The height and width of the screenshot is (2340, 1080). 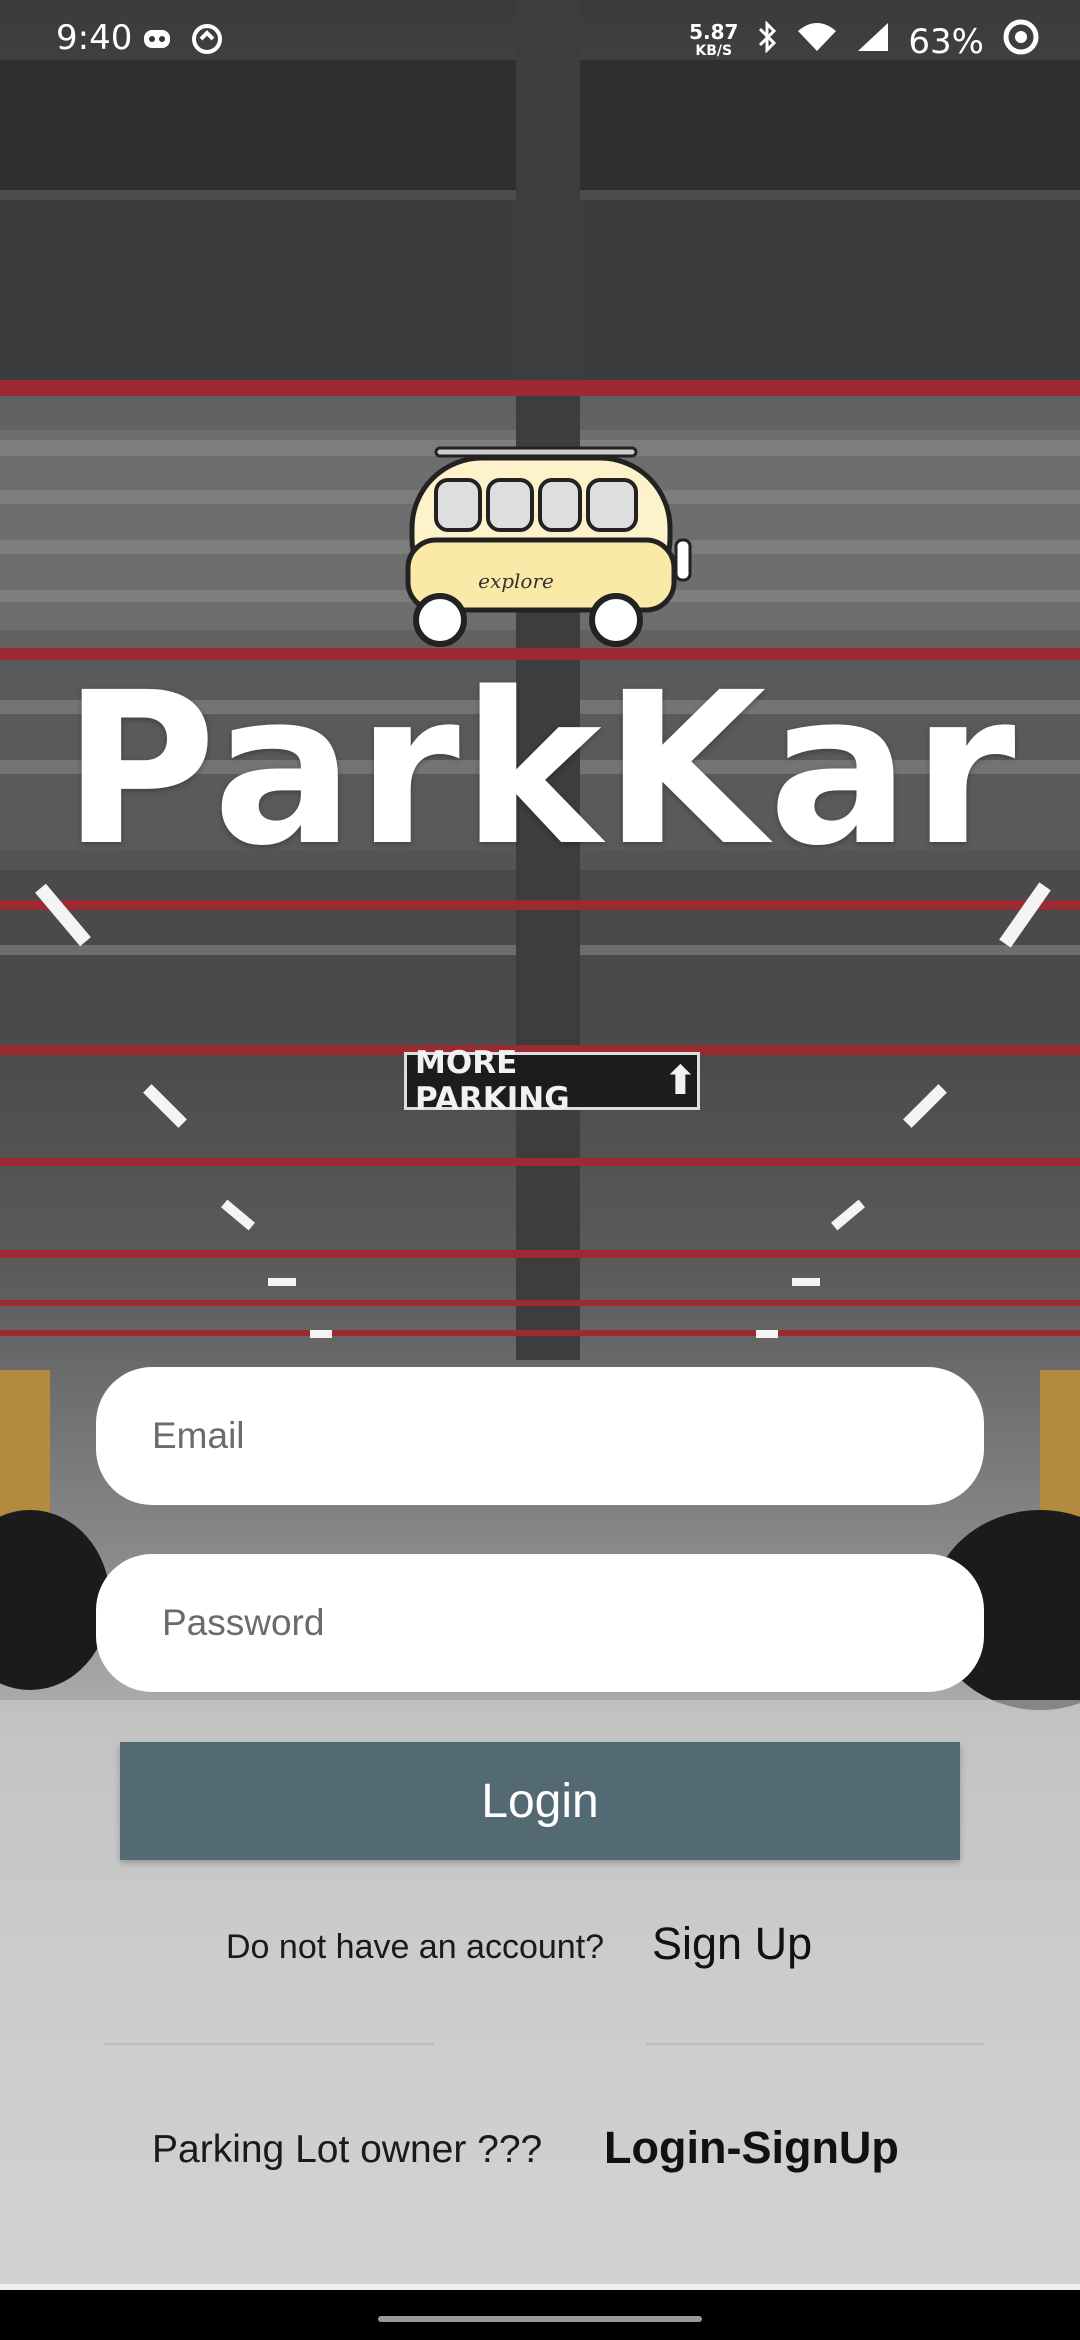 I want to click on status-right-cluster: 5.87 KB/S 63%, so click(x=864, y=41).